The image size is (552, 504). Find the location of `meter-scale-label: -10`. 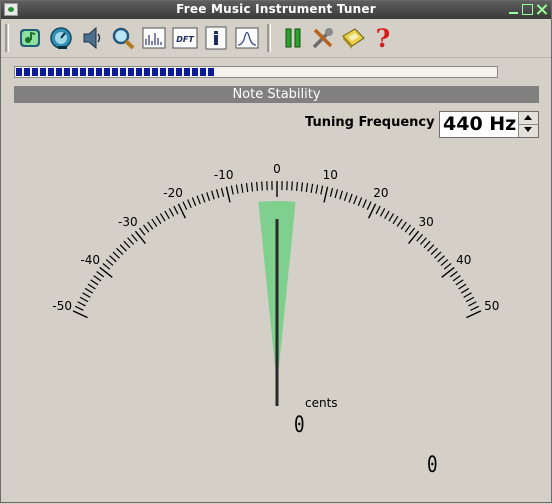

meter-scale-label: -10 is located at coordinates (224, 175).